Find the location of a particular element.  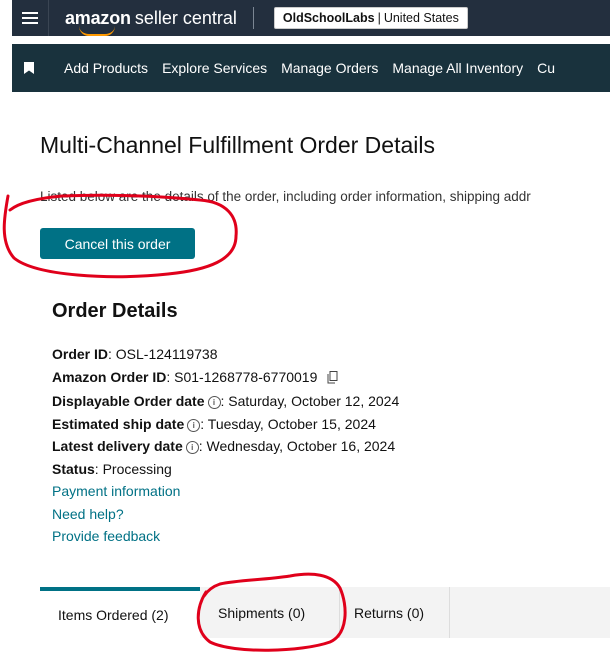

est-ship-value: : Tuesday, October 15, 2024 is located at coordinates (288, 423).